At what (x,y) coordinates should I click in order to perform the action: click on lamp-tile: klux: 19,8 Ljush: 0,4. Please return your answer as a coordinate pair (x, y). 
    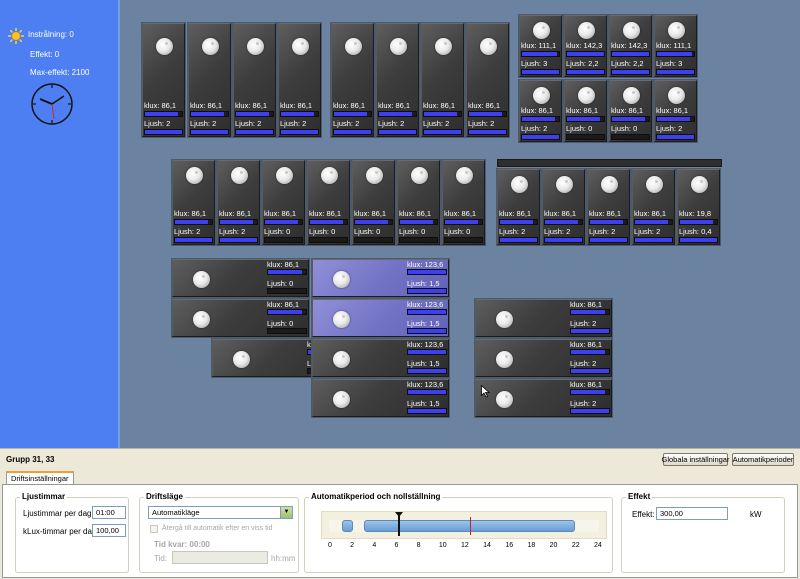
    Looking at the image, I should click on (698, 207).